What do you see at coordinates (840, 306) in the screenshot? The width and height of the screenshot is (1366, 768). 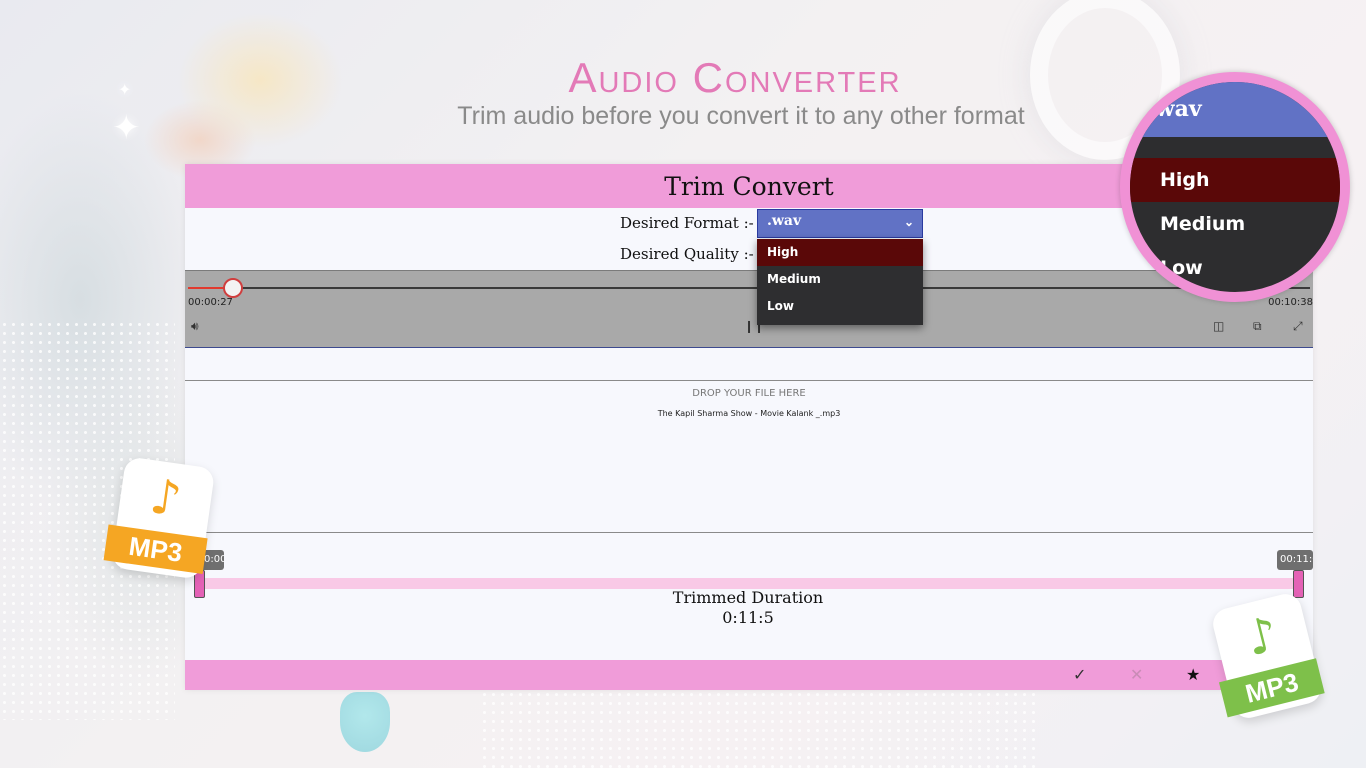 I see `quality-option-low: Low` at bounding box center [840, 306].